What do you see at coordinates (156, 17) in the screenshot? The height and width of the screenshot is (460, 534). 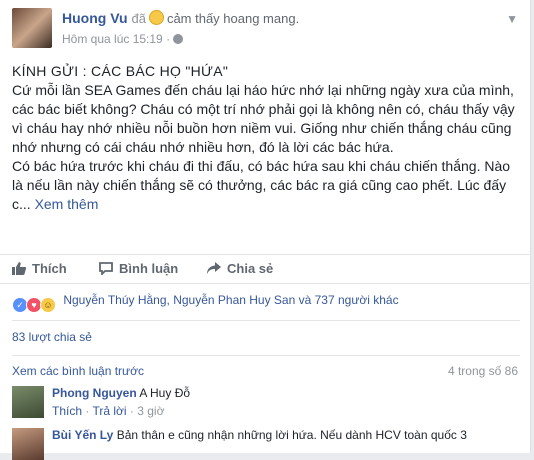 I see `confused-emoji-icon` at bounding box center [156, 17].